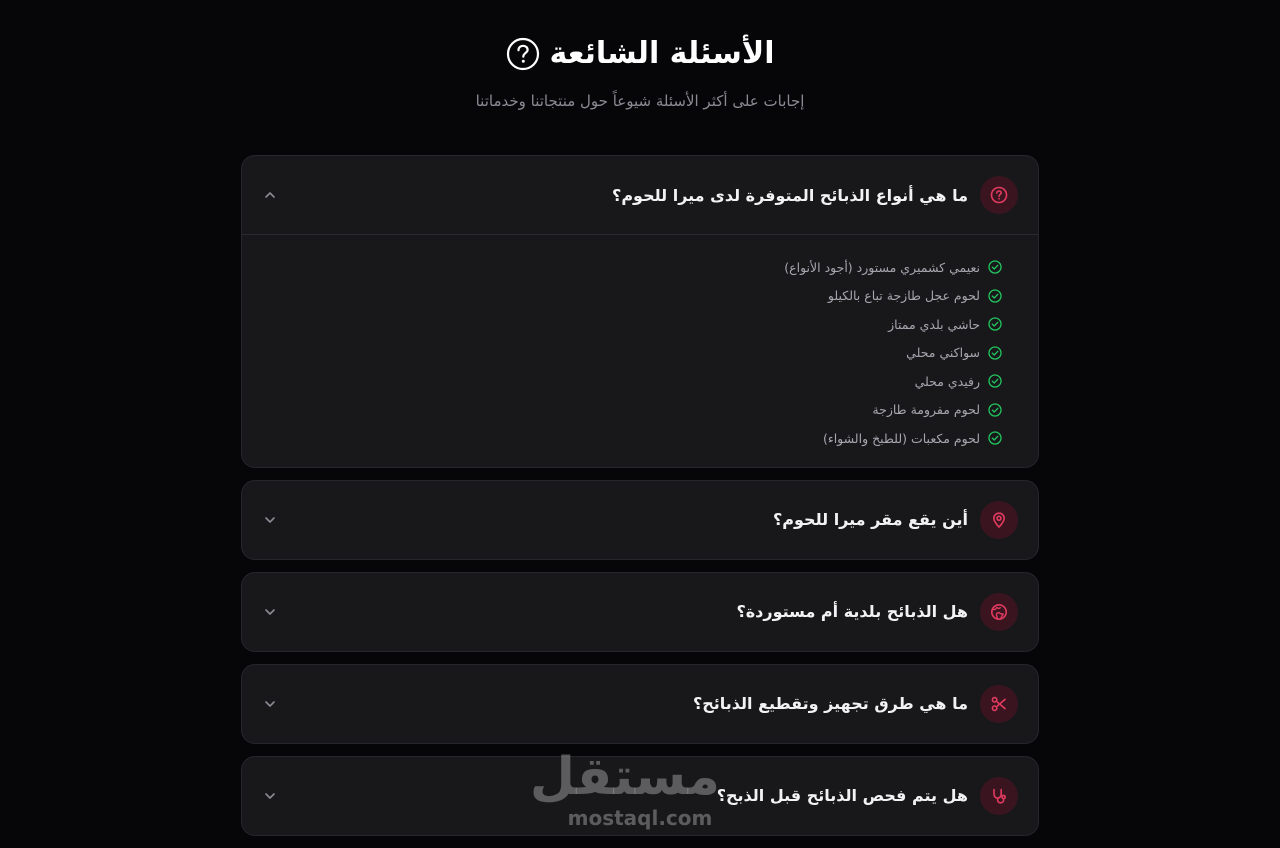 The image size is (1280, 848). I want to click on answer-item: سواكني محلي, so click(632, 353).